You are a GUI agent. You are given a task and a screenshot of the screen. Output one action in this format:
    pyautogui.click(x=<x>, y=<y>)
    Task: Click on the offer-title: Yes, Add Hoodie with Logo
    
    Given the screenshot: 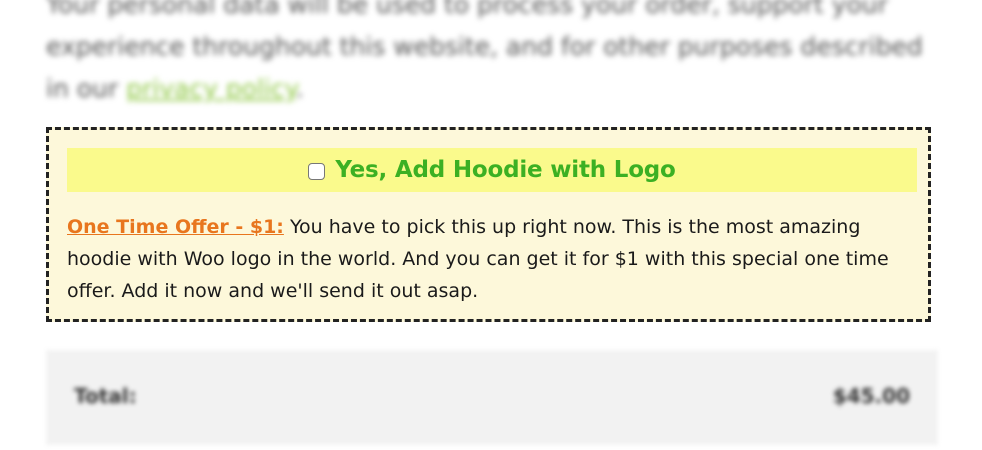 What is the action you would take?
    pyautogui.click(x=505, y=170)
    